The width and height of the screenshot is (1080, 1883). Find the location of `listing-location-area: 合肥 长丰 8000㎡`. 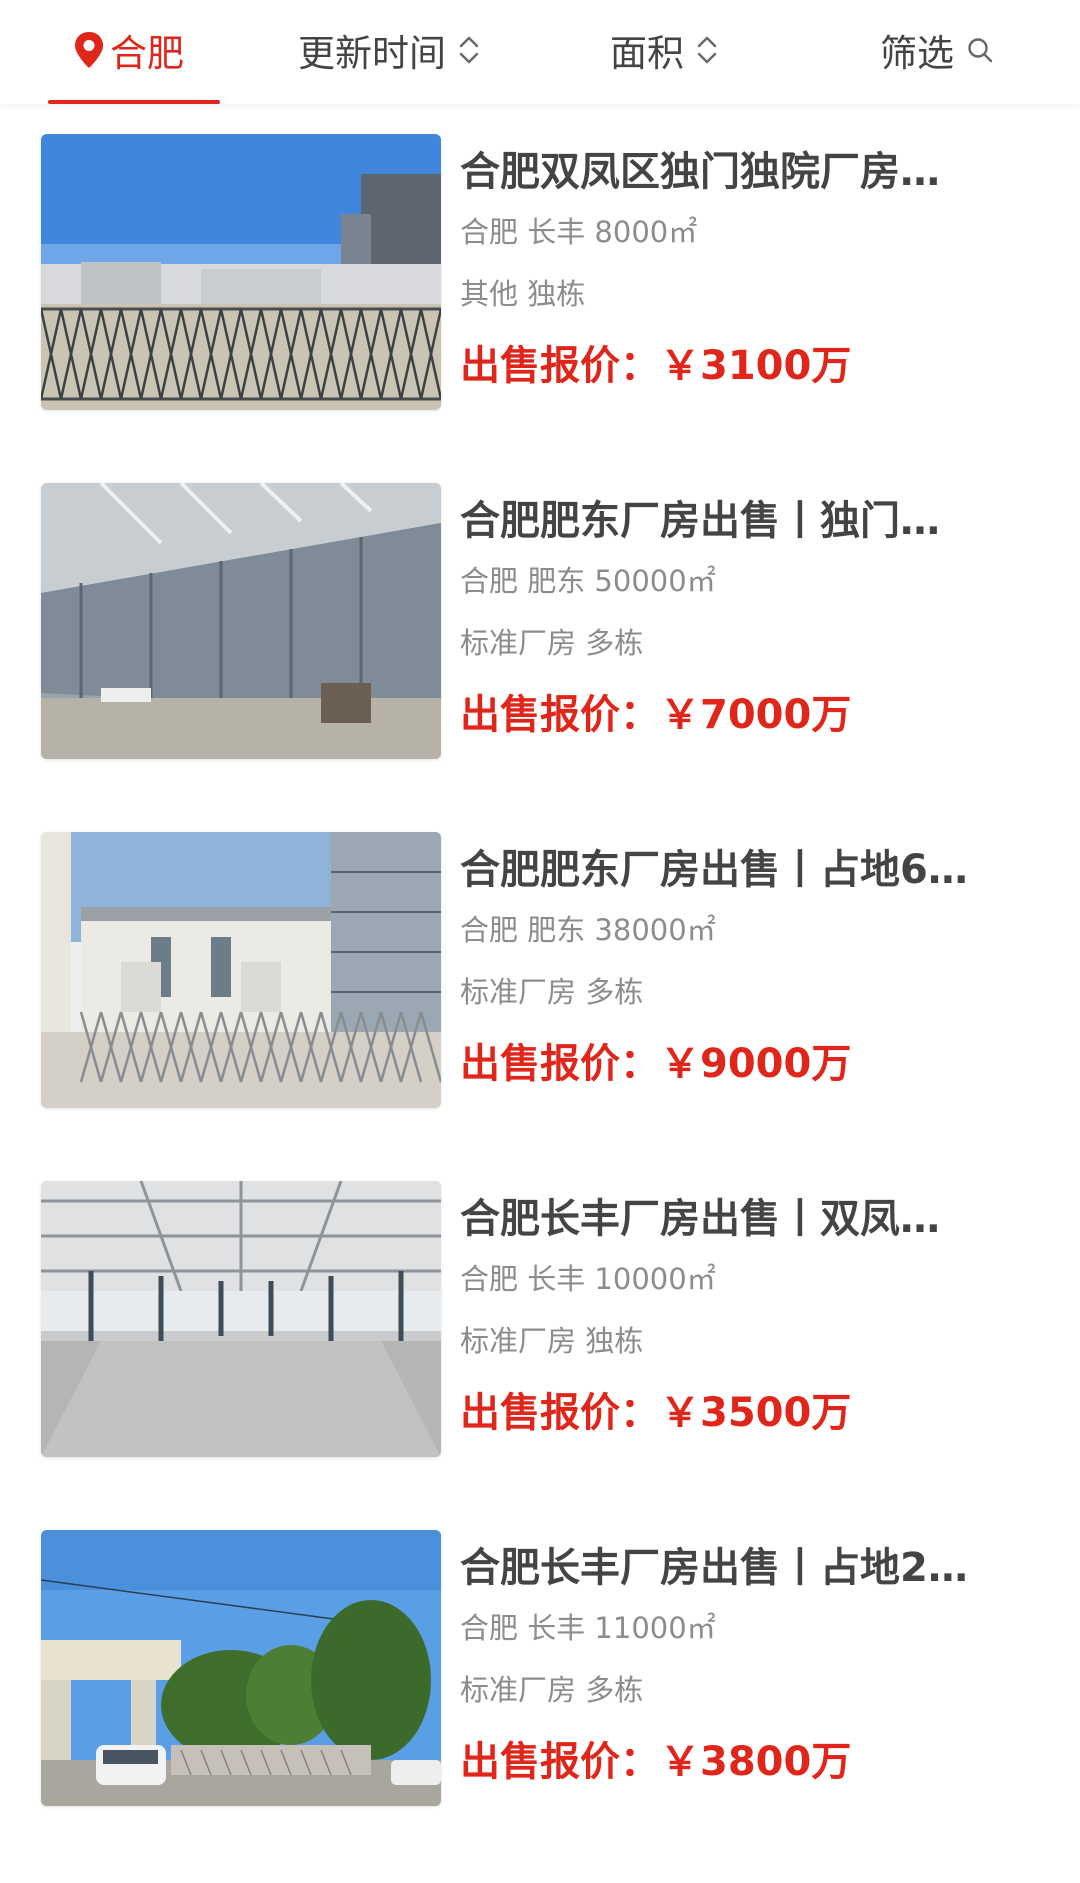

listing-location-area: 合肥 长丰 8000㎡ is located at coordinates (579, 232).